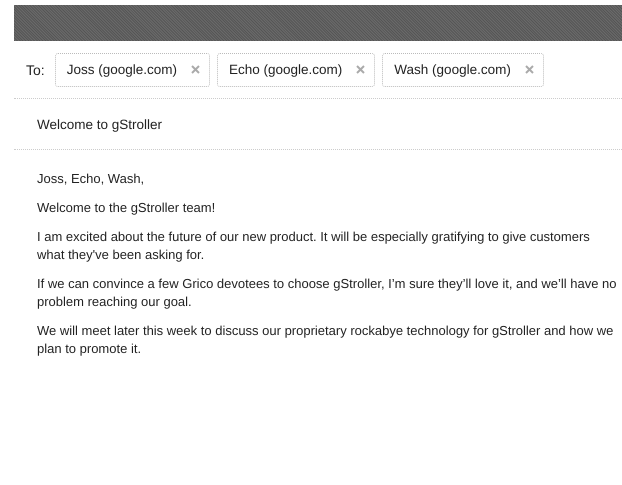 Image resolution: width=622 pixels, height=485 pixels. What do you see at coordinates (91, 179) in the screenshot?
I see `body-paragraph: Joss, Echo, Wash,` at bounding box center [91, 179].